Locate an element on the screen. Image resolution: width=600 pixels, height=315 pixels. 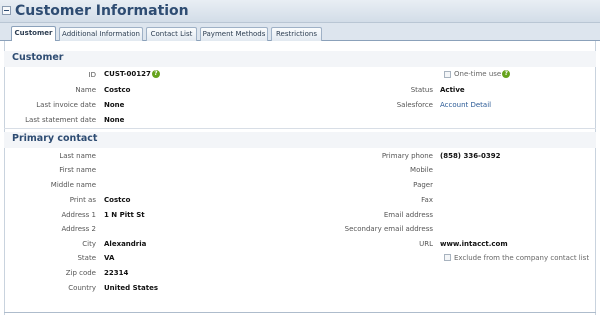
name-value: Costco is located at coordinates (117, 90).